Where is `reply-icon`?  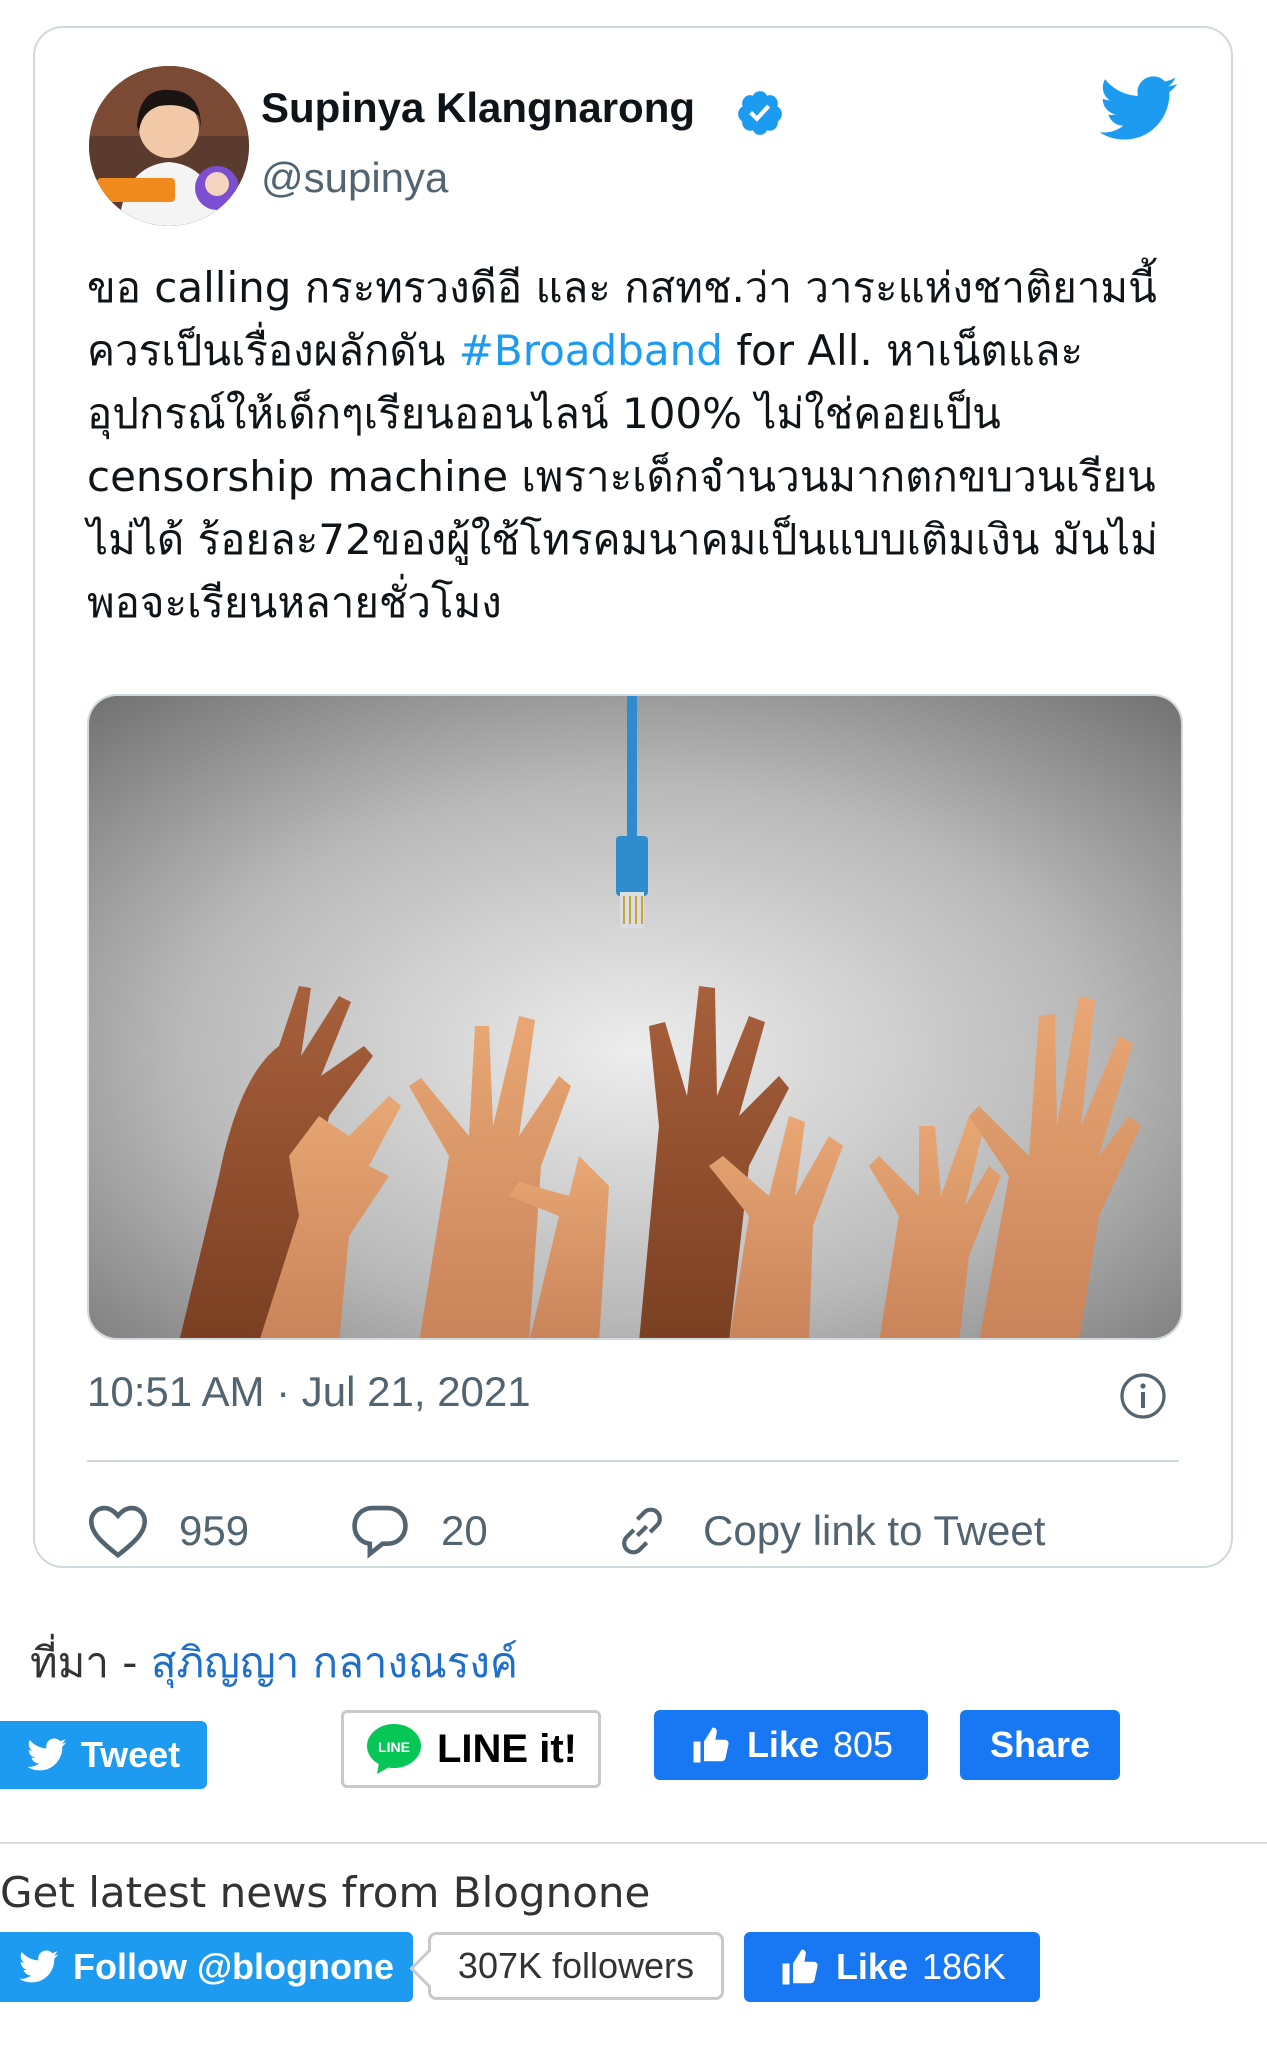 reply-icon is located at coordinates (380, 1532).